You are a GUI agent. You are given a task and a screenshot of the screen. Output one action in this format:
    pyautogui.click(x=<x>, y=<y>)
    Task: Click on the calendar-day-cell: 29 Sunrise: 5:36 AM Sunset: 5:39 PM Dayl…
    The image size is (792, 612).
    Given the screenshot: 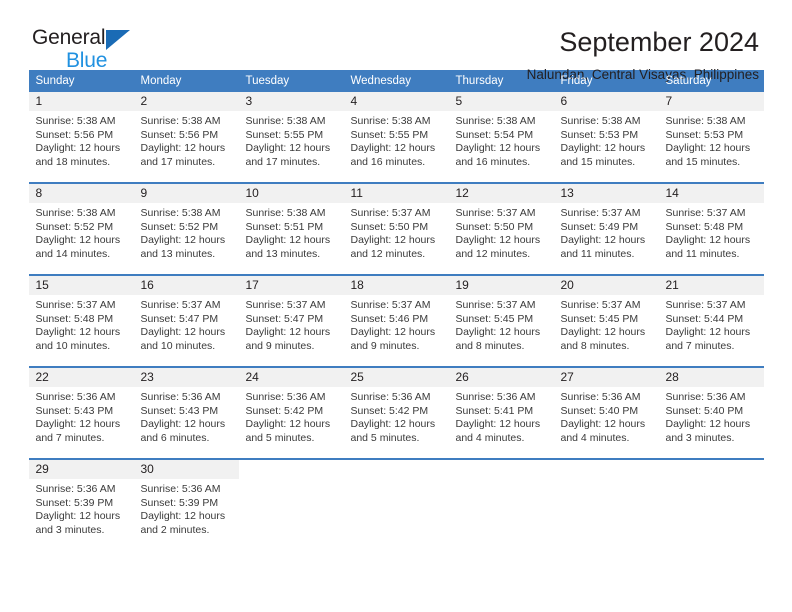 What is the action you would take?
    pyautogui.click(x=81, y=504)
    